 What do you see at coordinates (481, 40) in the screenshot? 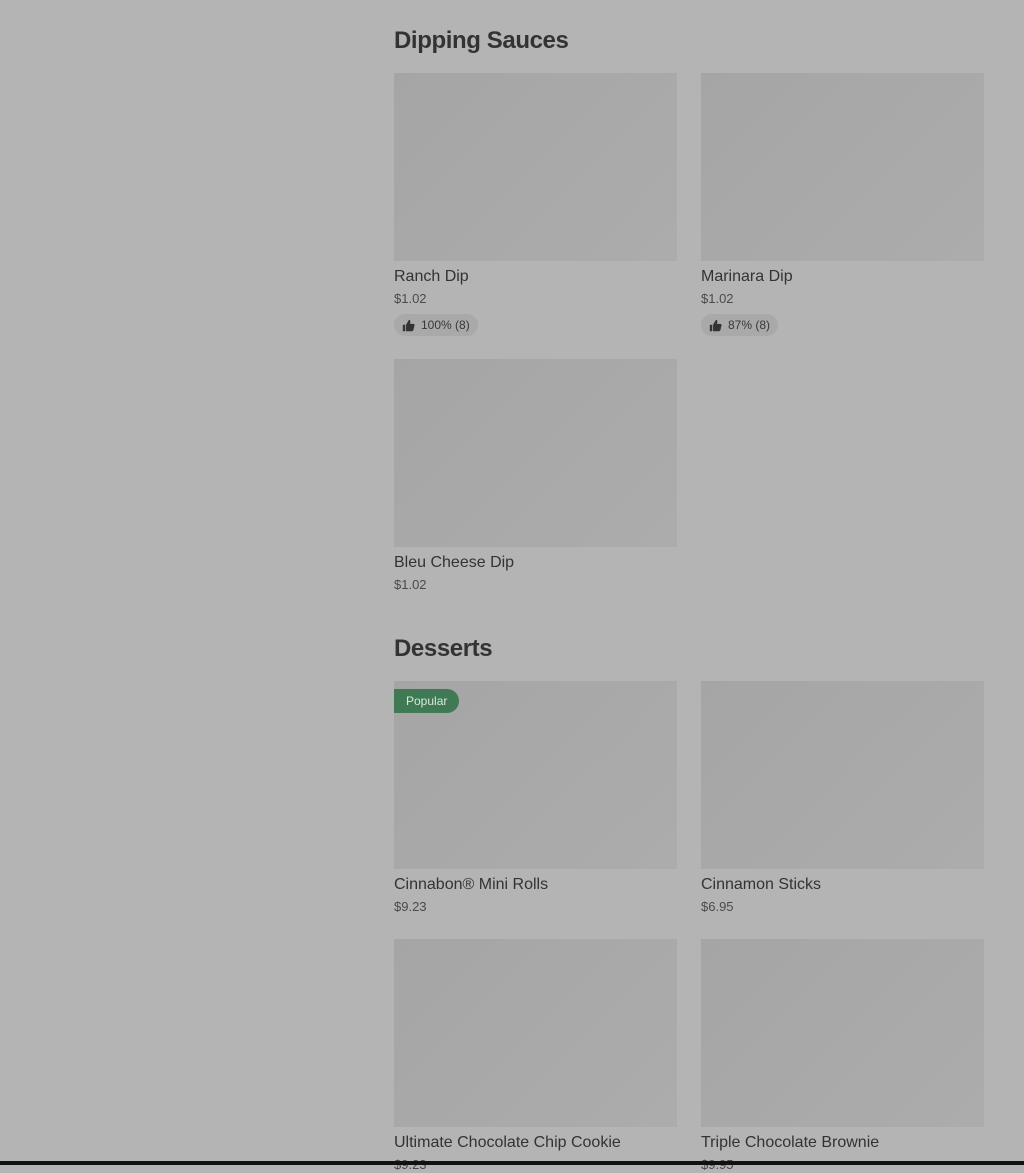
I see `section-title-dipping-sauces: Dipping Sauces` at bounding box center [481, 40].